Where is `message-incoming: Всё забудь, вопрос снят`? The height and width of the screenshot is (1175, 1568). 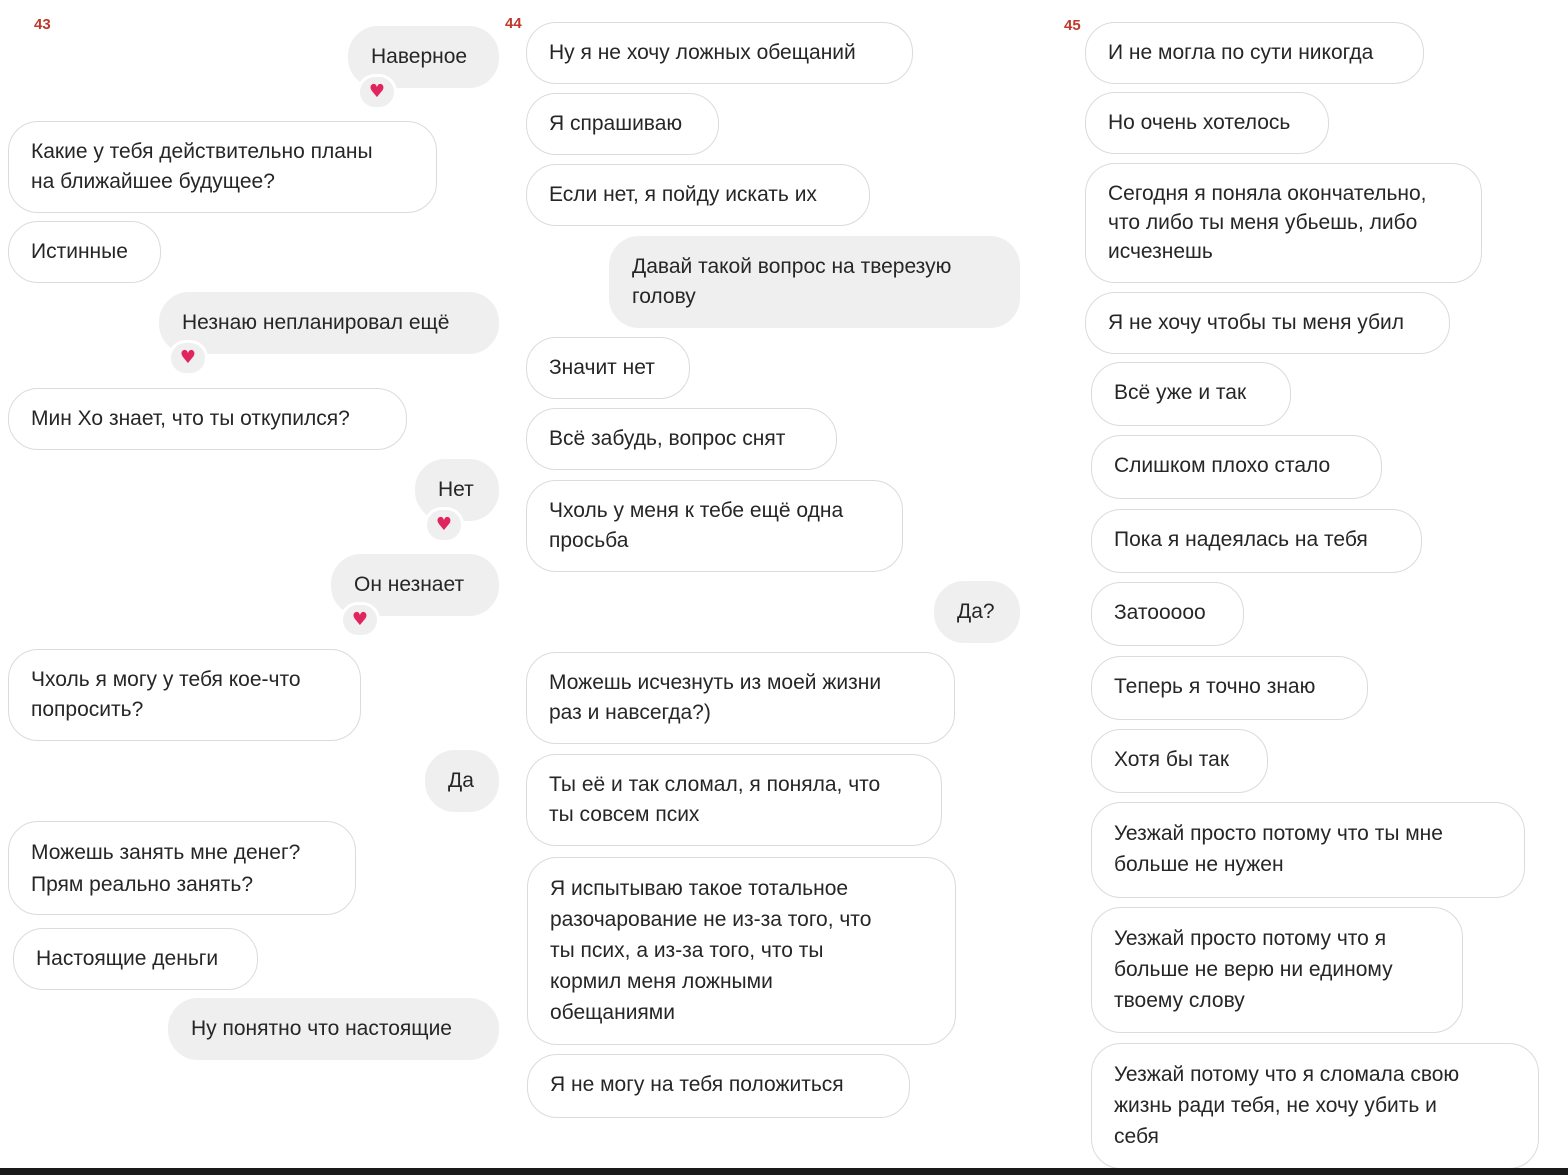 message-incoming: Всё забудь, вопрос снят is located at coordinates (681, 439).